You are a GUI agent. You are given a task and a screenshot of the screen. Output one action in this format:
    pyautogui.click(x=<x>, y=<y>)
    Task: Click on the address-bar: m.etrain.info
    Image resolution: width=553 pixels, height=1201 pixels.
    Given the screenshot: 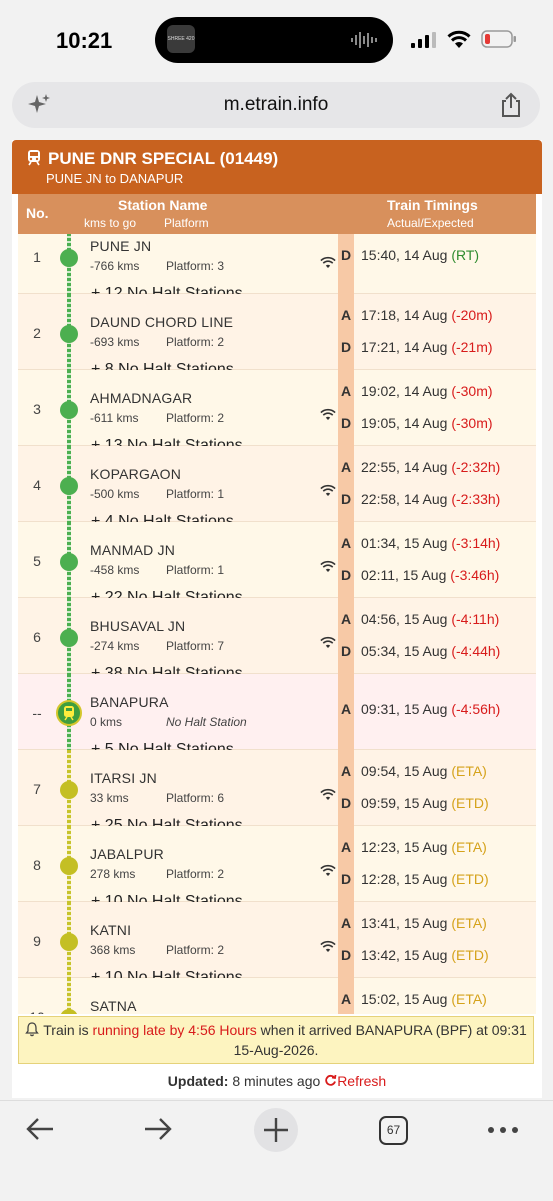 What is the action you would take?
    pyautogui.click(x=276, y=105)
    